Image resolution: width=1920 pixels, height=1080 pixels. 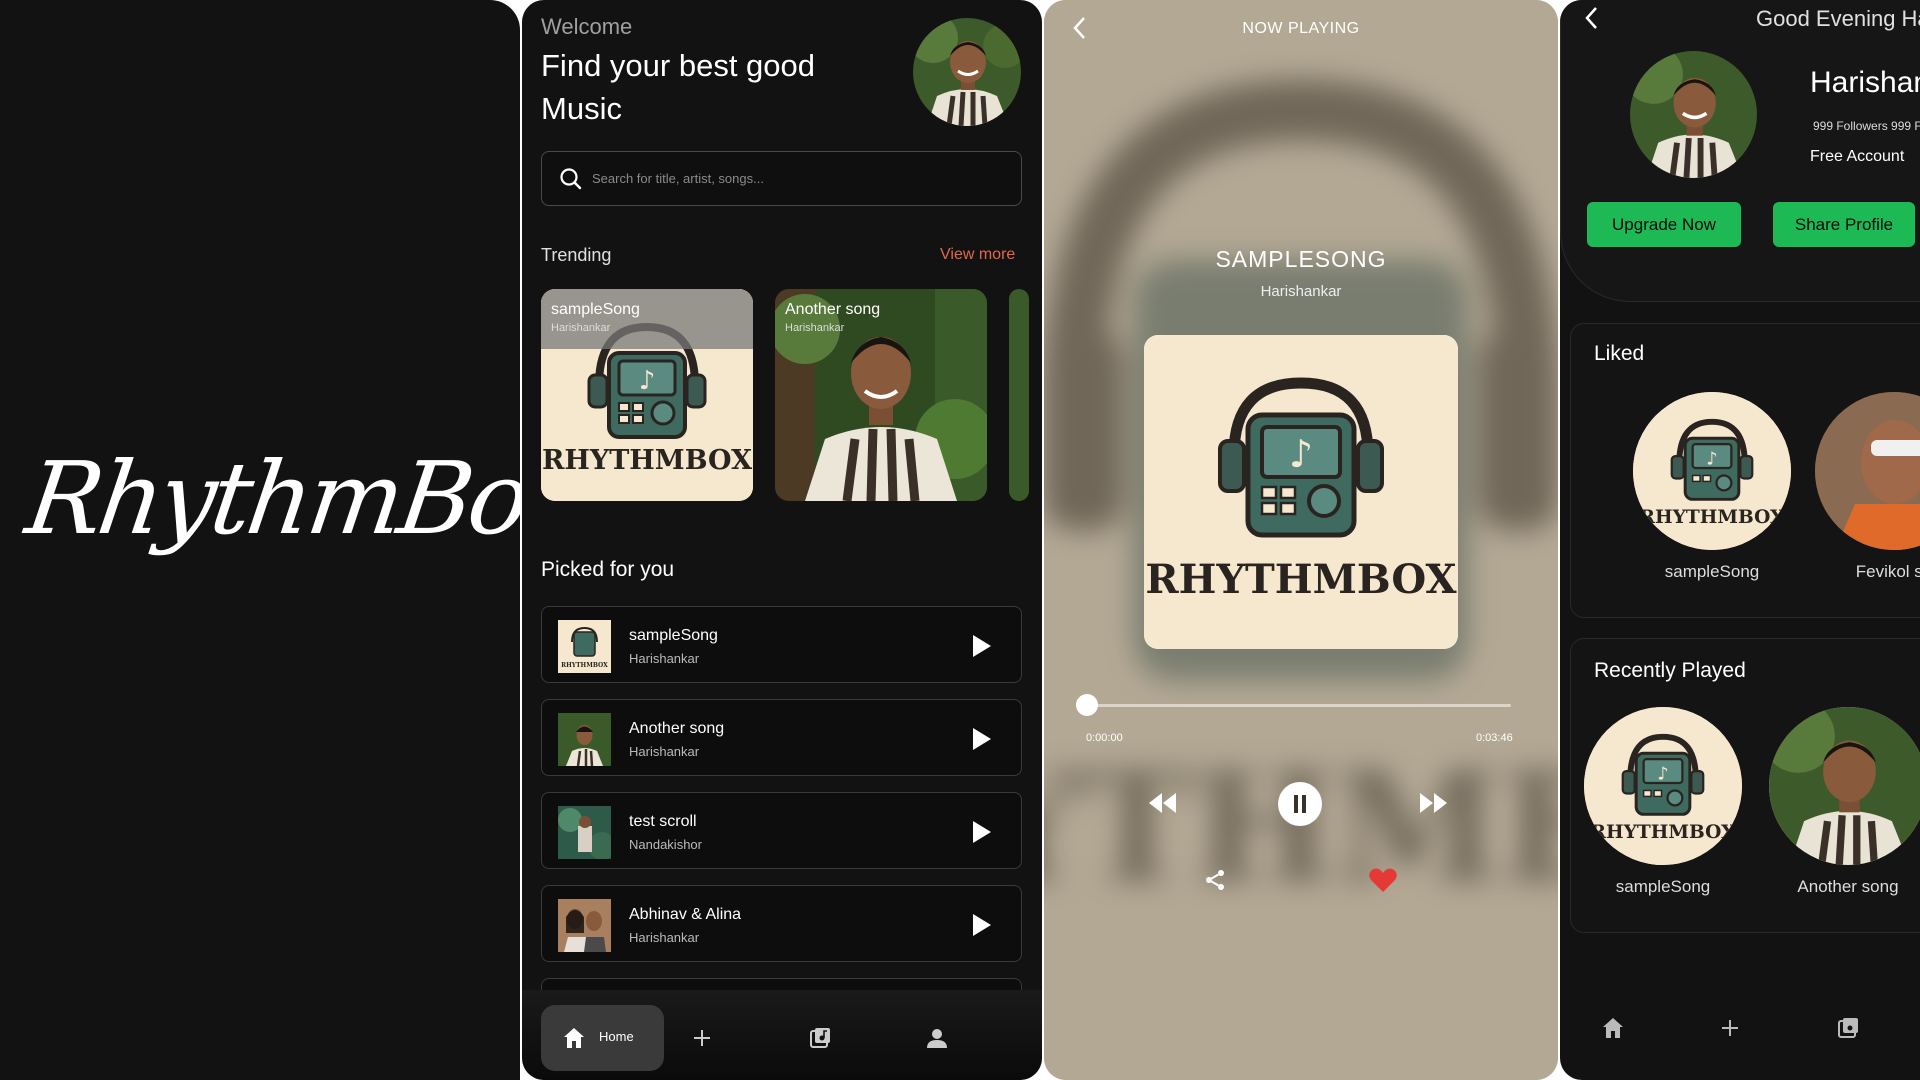 I want to click on search-input, so click(x=802, y=178).